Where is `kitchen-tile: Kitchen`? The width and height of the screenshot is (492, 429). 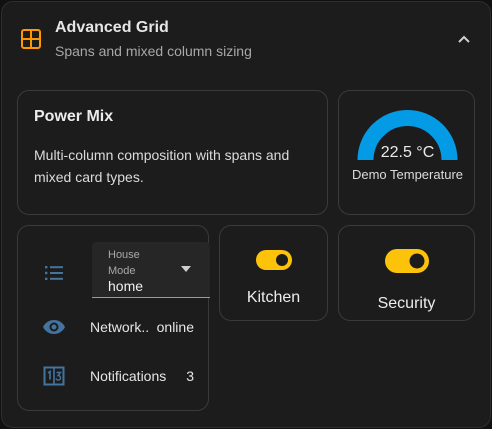 kitchen-tile: Kitchen is located at coordinates (273, 273).